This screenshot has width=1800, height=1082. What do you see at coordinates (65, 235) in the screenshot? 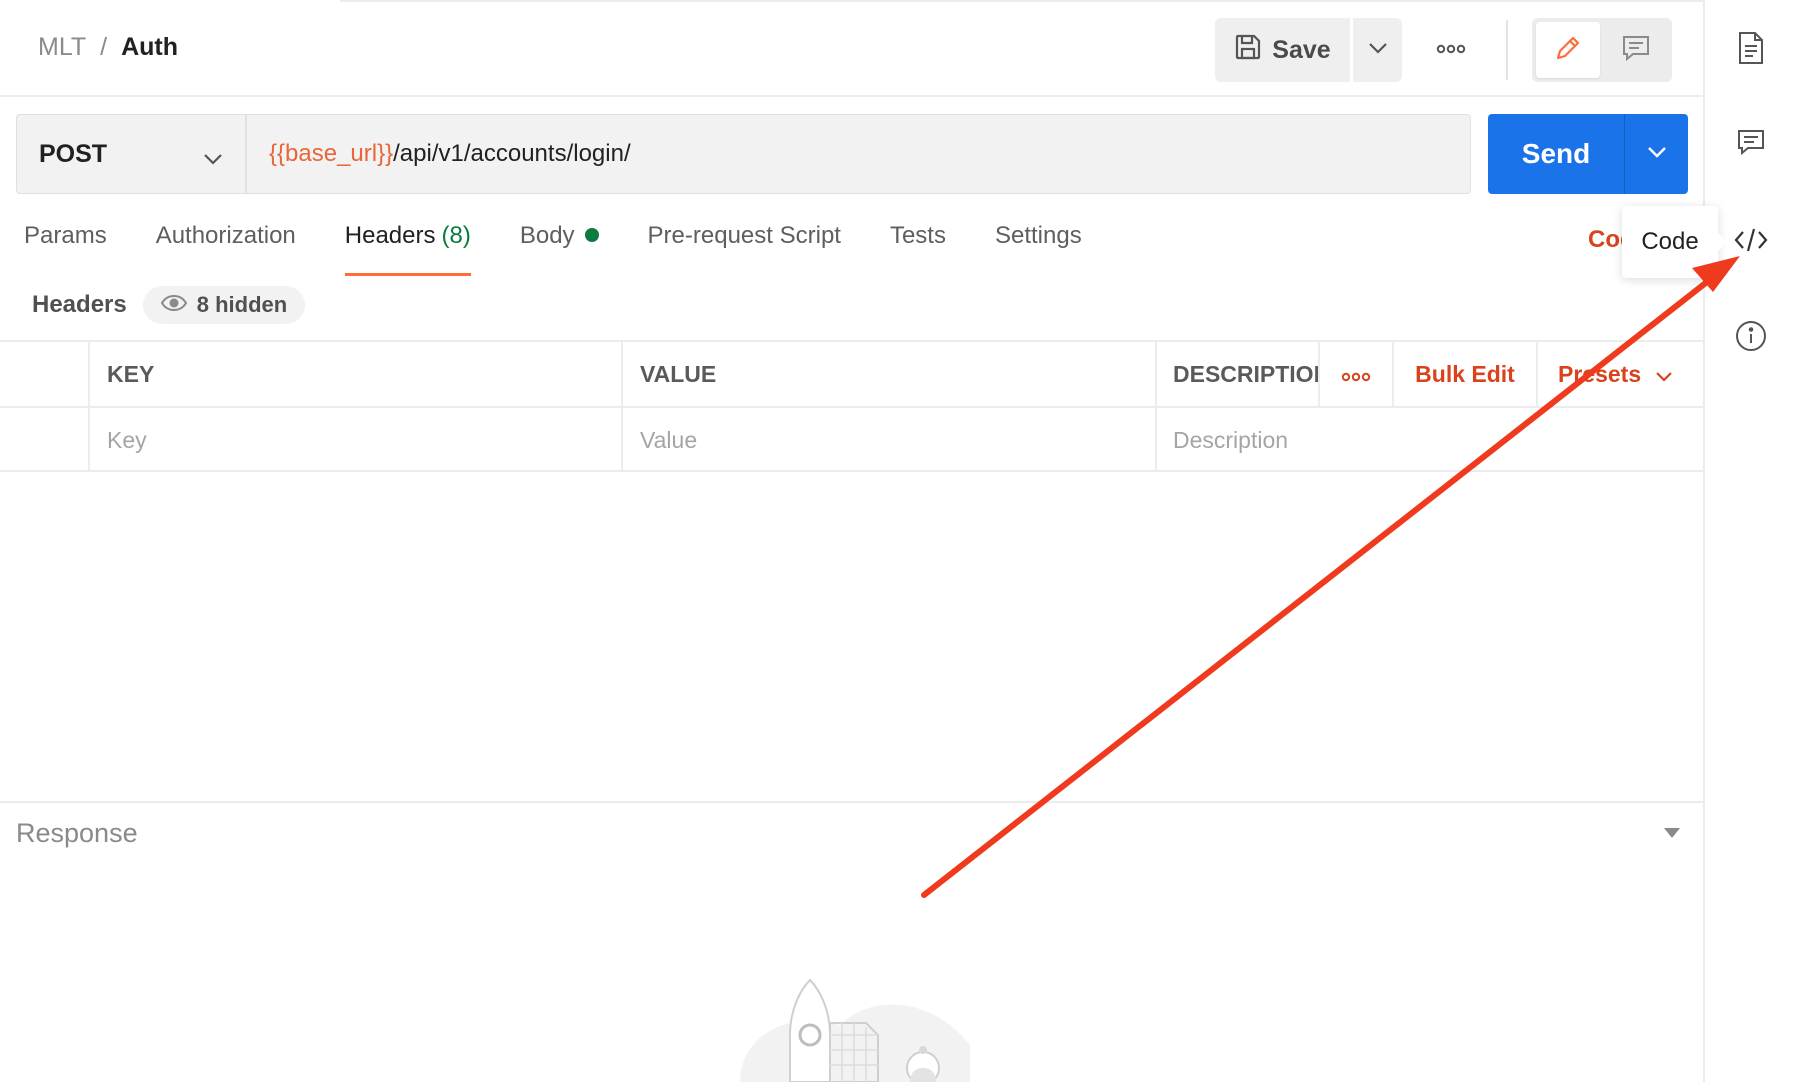
I see `tab-label: Params` at bounding box center [65, 235].